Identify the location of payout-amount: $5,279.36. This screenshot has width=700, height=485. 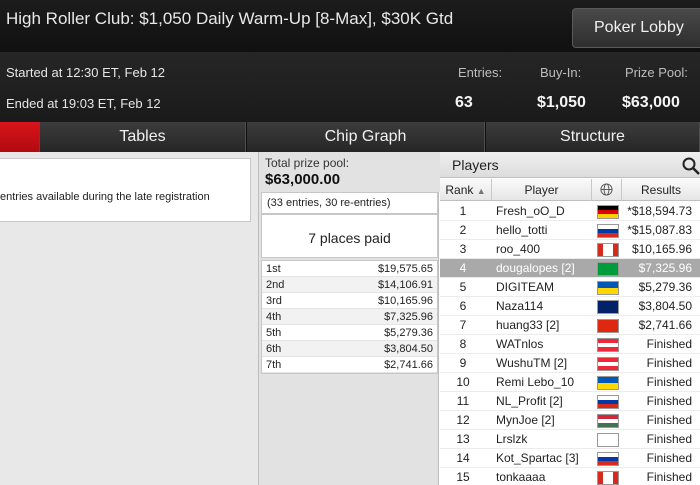
(408, 333).